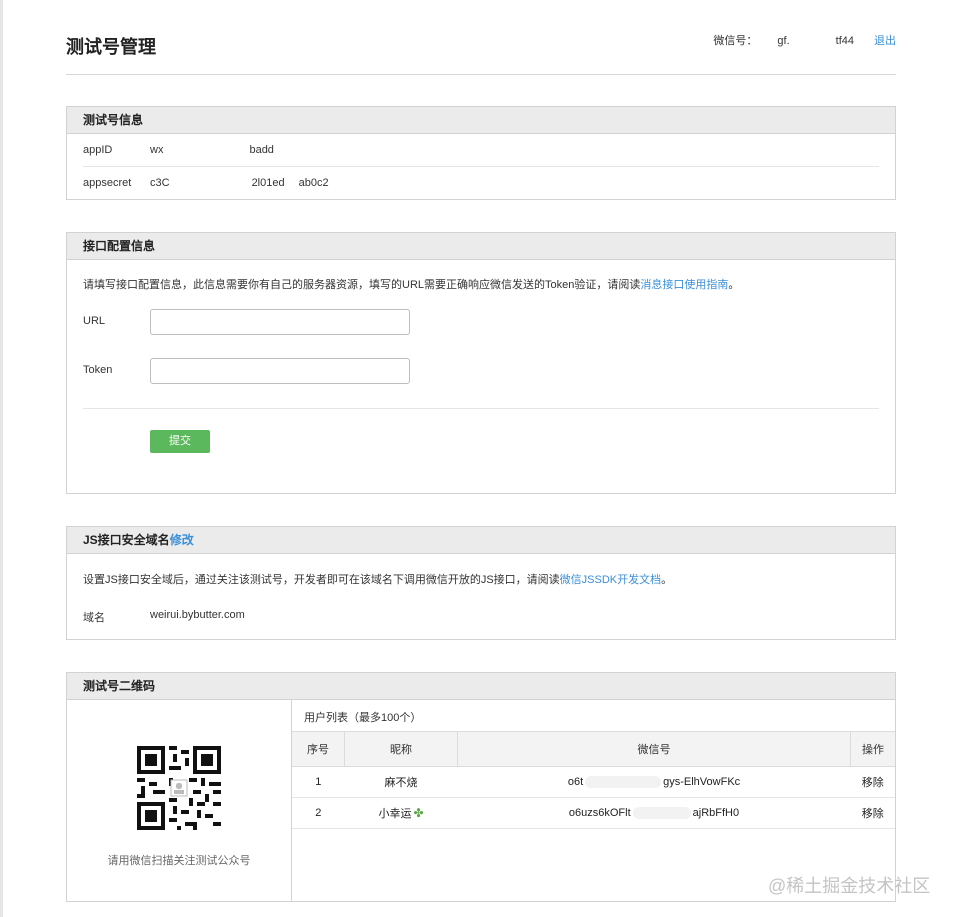  I want to click on submit-button: 提交, so click(180, 441).